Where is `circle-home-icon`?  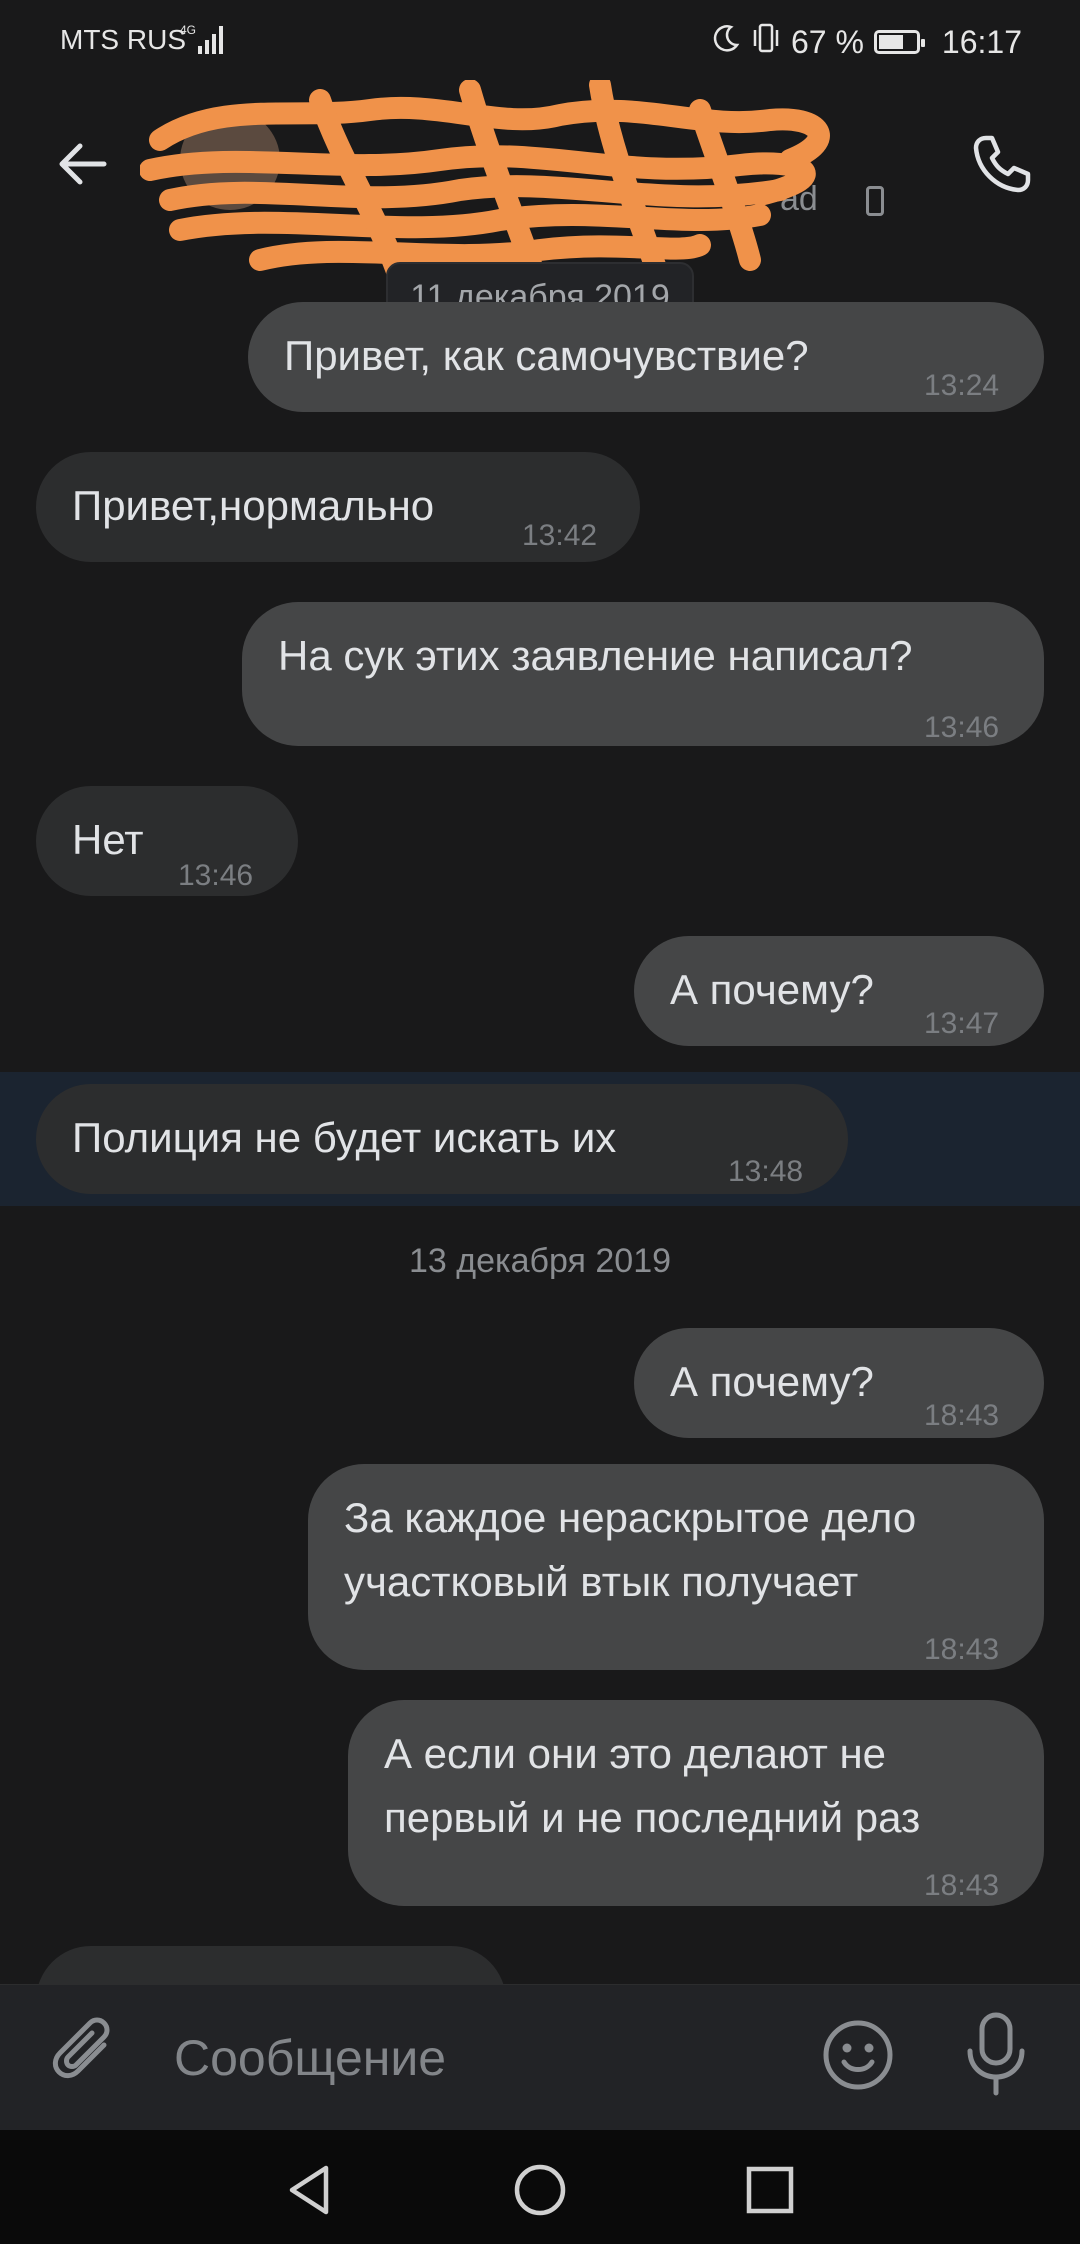 circle-home-icon is located at coordinates (540, 2190).